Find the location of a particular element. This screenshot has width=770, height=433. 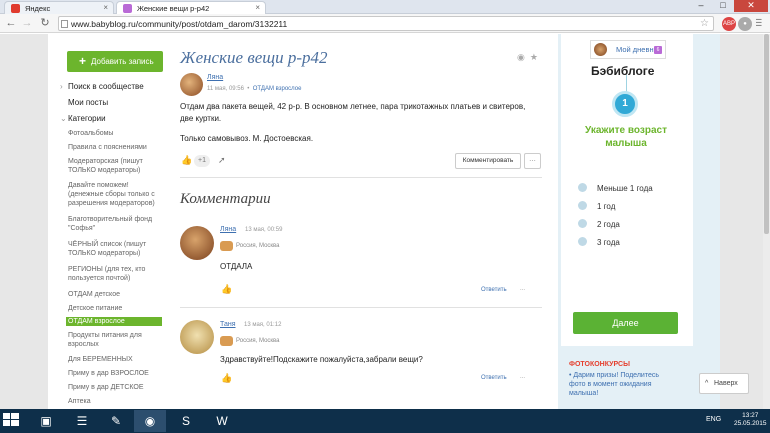

add-post-label: Добавить запись is located at coordinates (122, 61).